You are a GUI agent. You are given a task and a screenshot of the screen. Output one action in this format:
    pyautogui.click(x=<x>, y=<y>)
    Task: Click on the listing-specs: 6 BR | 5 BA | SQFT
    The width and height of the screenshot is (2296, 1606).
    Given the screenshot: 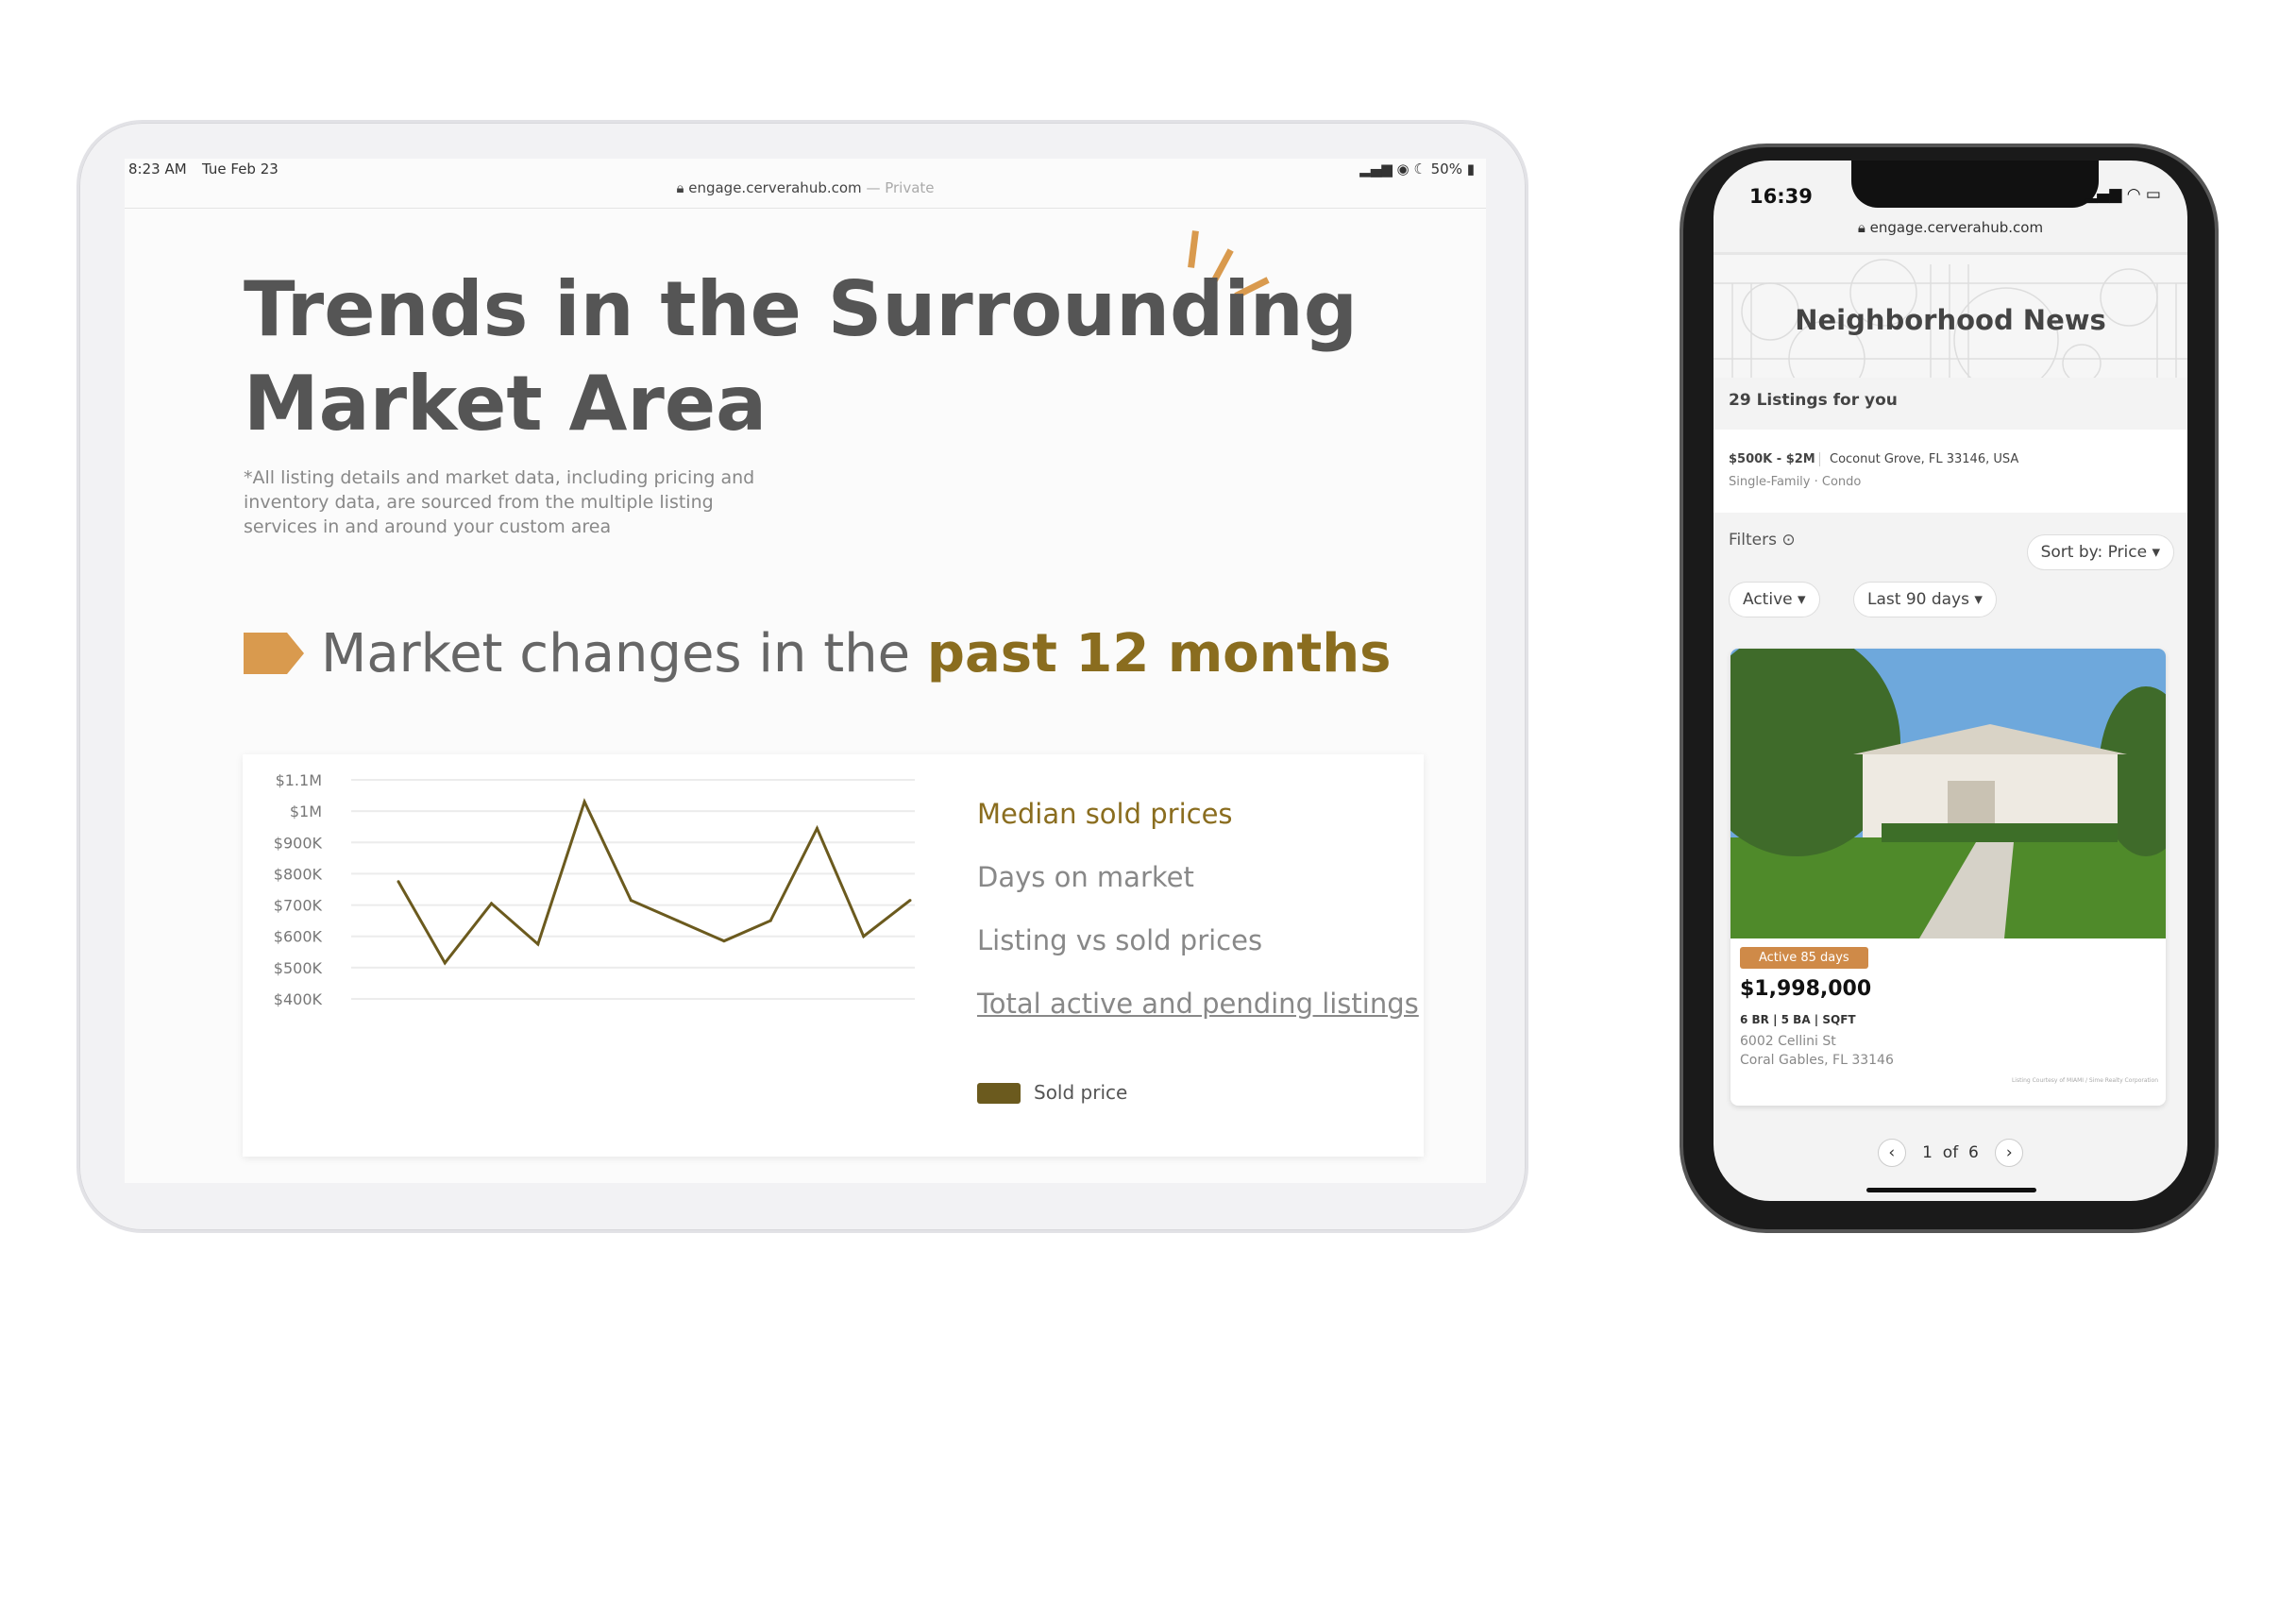 What is the action you would take?
    pyautogui.click(x=1798, y=1019)
    